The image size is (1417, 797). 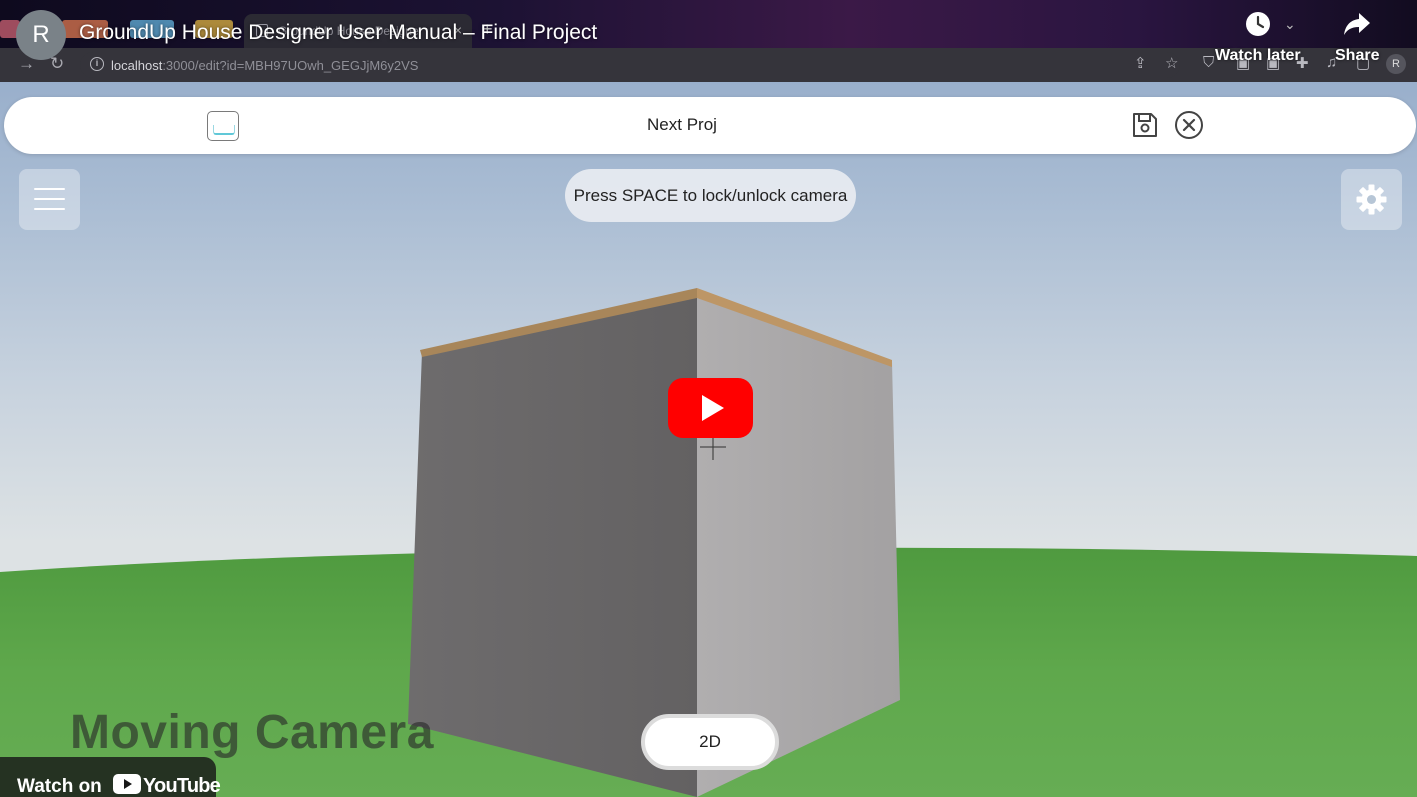 What do you see at coordinates (1357, 55) in the screenshot?
I see `share-label: Share` at bounding box center [1357, 55].